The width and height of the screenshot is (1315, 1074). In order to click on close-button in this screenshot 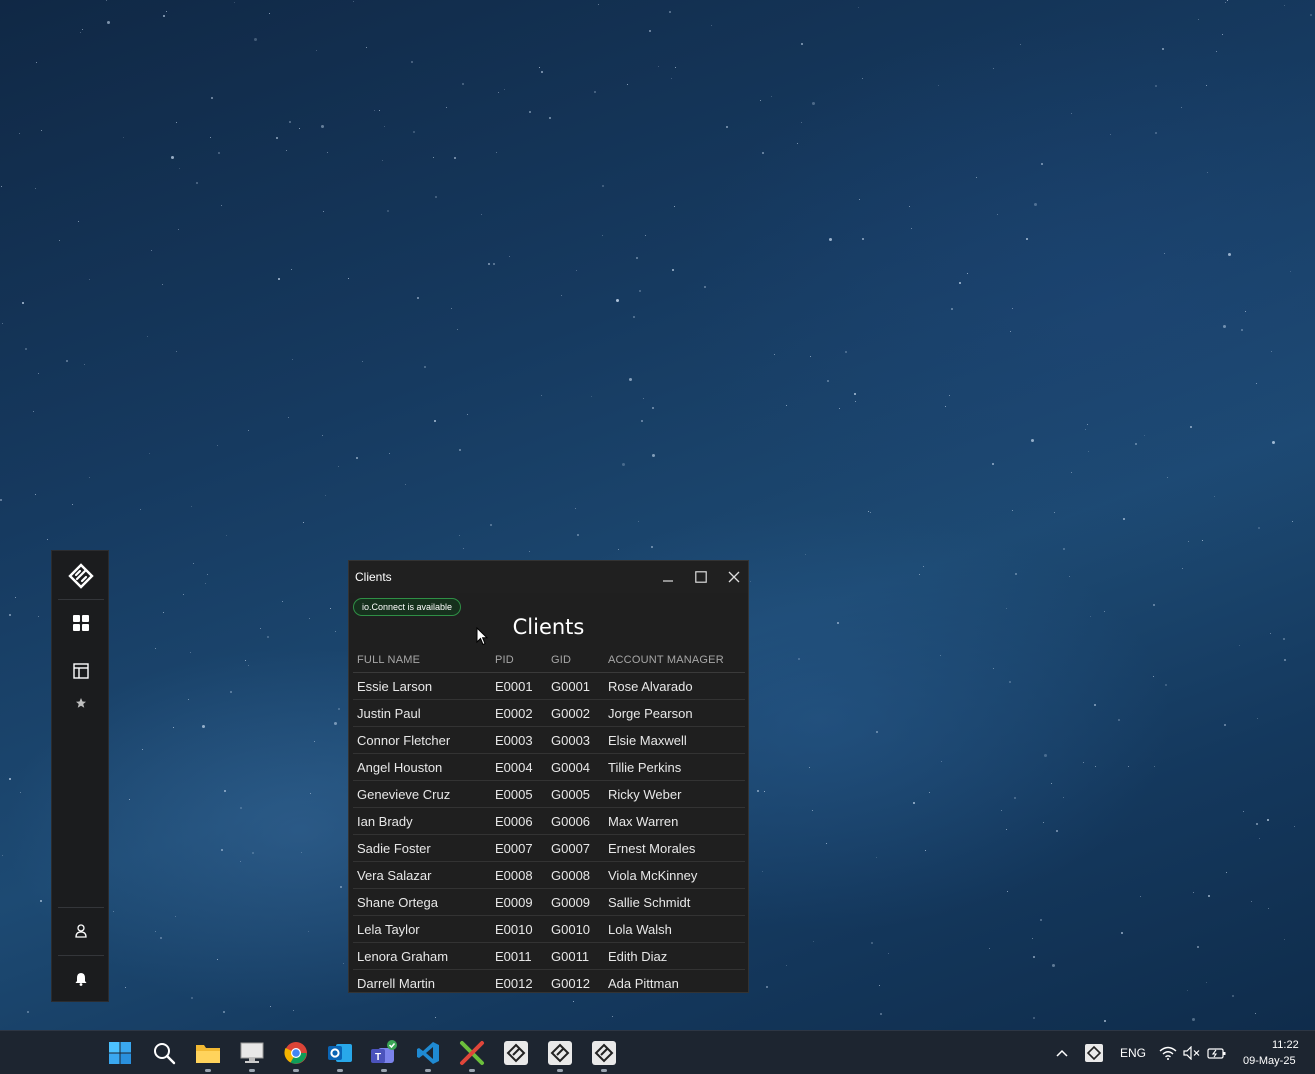, I will do `click(732, 577)`.